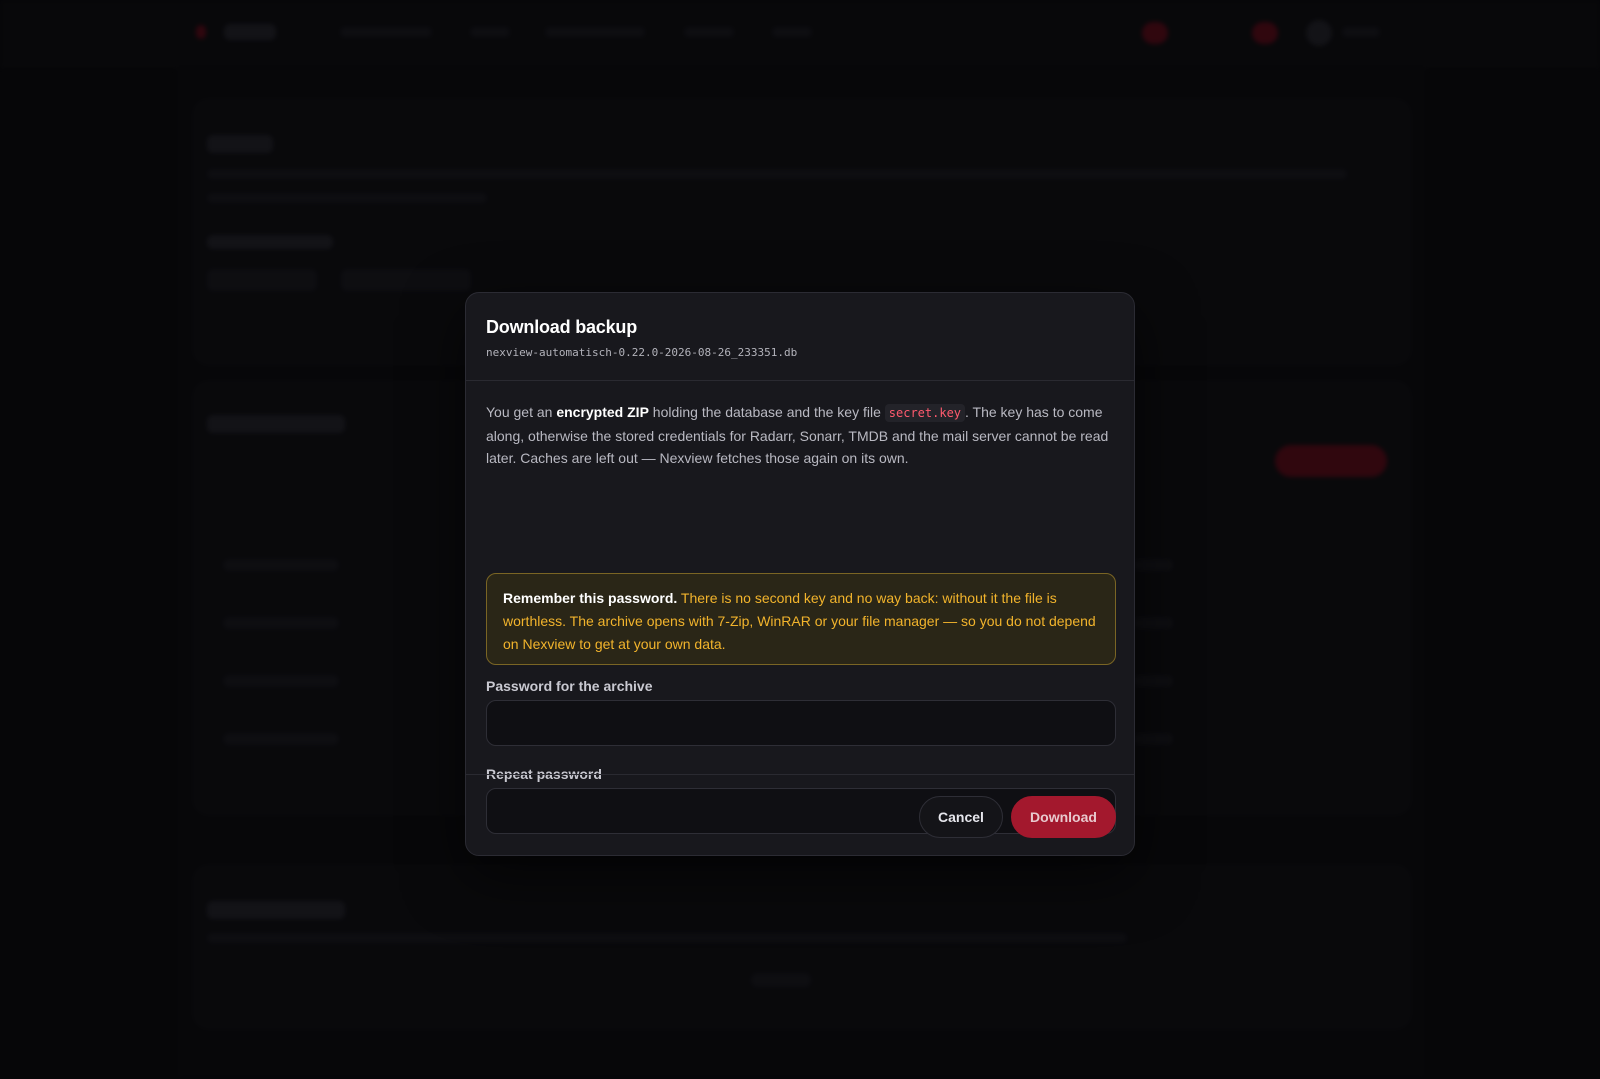  I want to click on dialog-title: Download backup, so click(562, 327).